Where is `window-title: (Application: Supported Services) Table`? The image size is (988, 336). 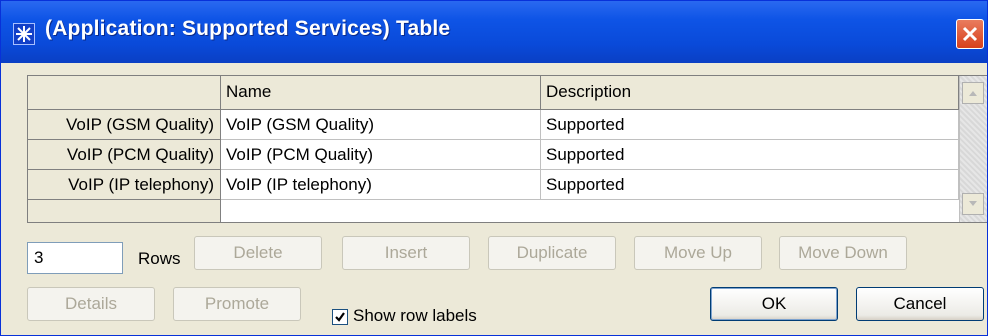
window-title: (Application: Supported Services) Table is located at coordinates (248, 28).